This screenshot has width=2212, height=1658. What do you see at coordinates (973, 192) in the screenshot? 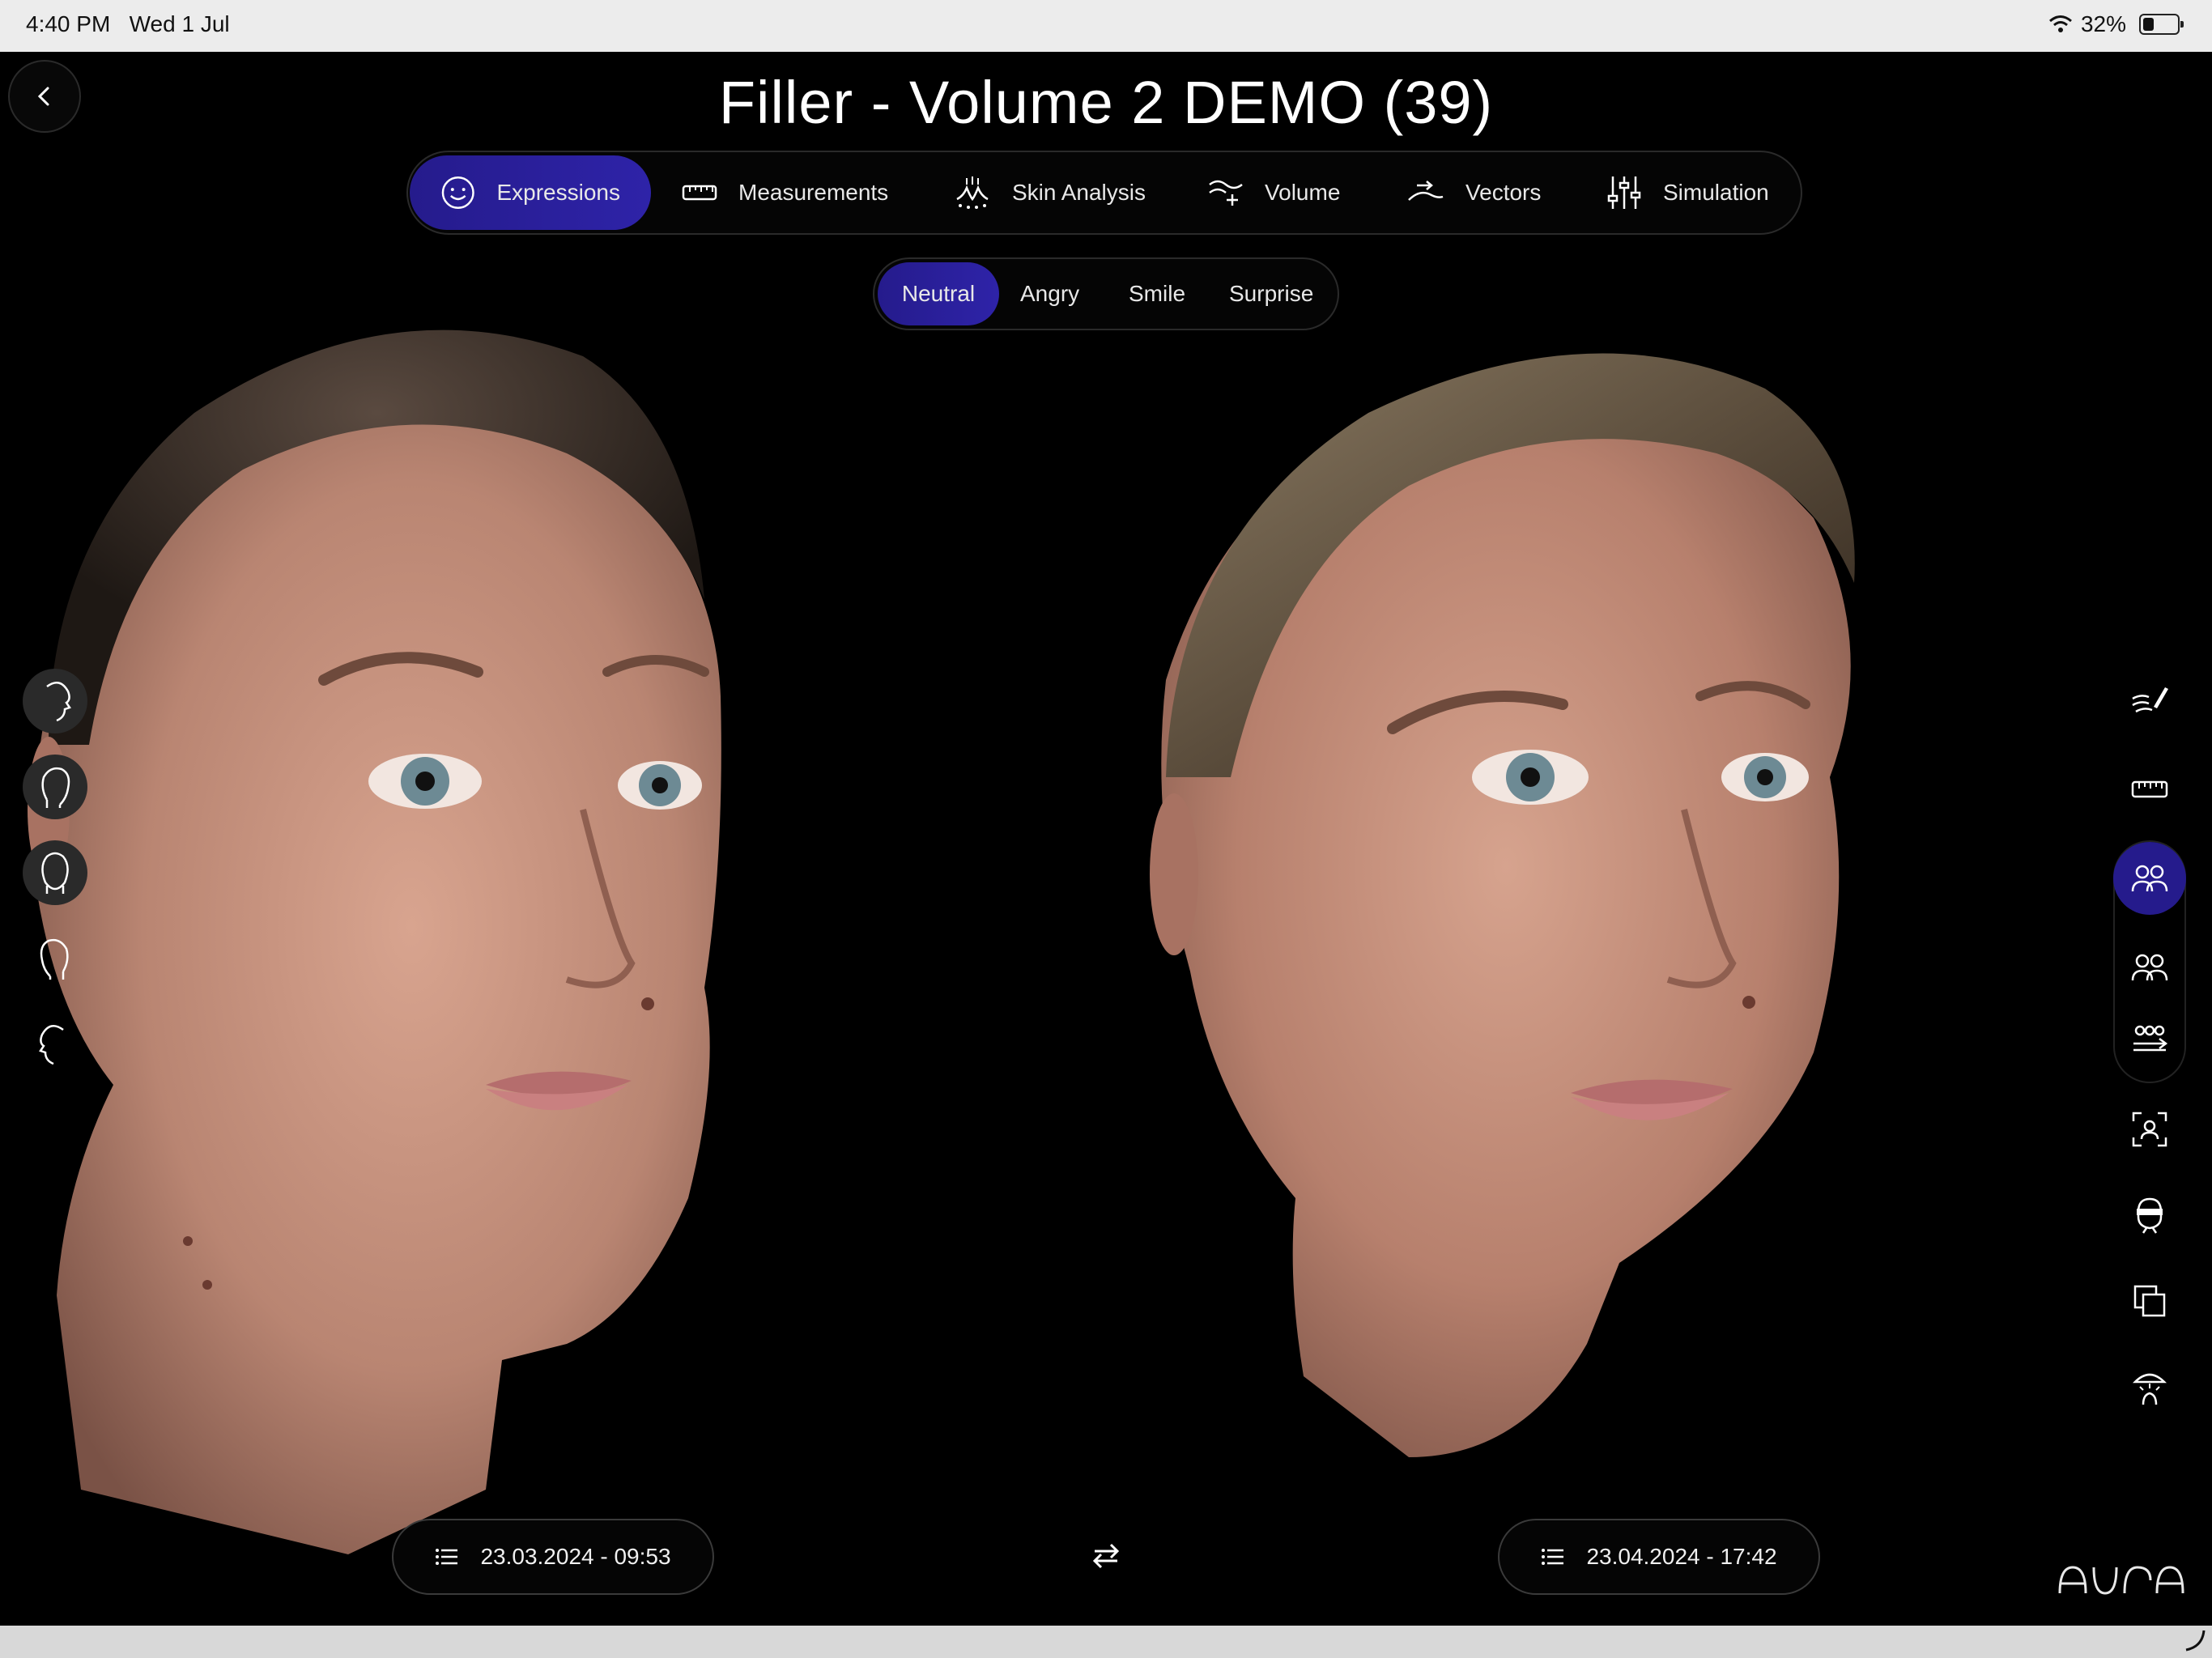
I see `skin-icon` at bounding box center [973, 192].